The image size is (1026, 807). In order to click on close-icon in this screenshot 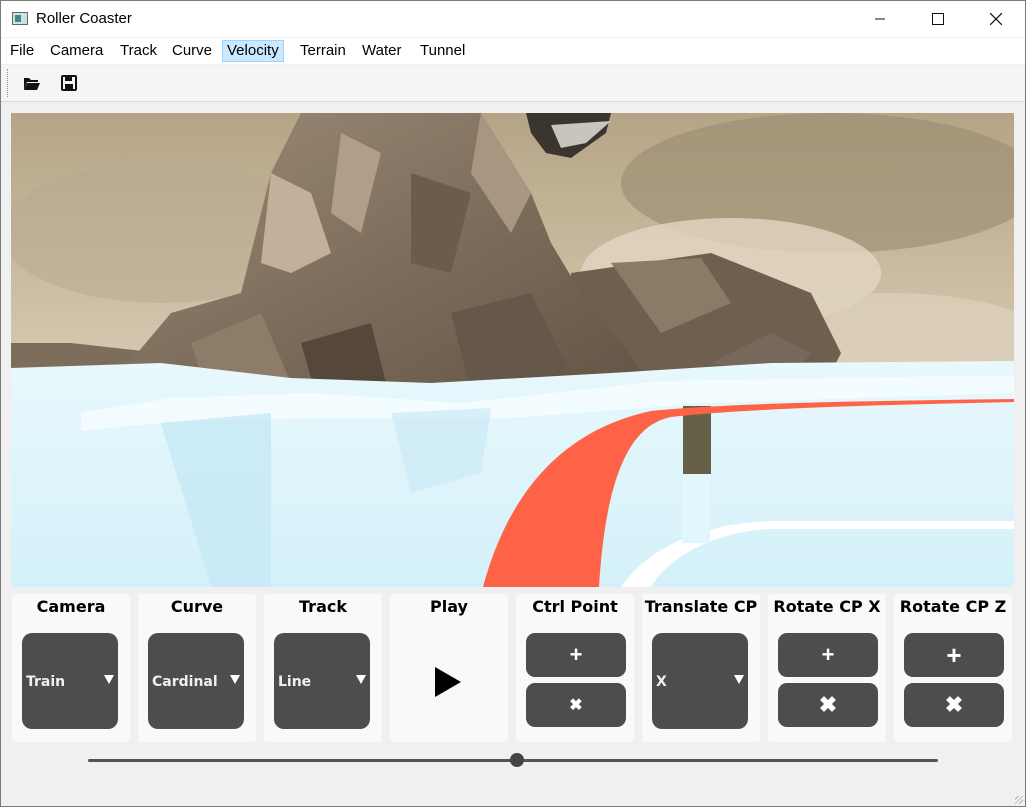, I will do `click(996, 19)`.